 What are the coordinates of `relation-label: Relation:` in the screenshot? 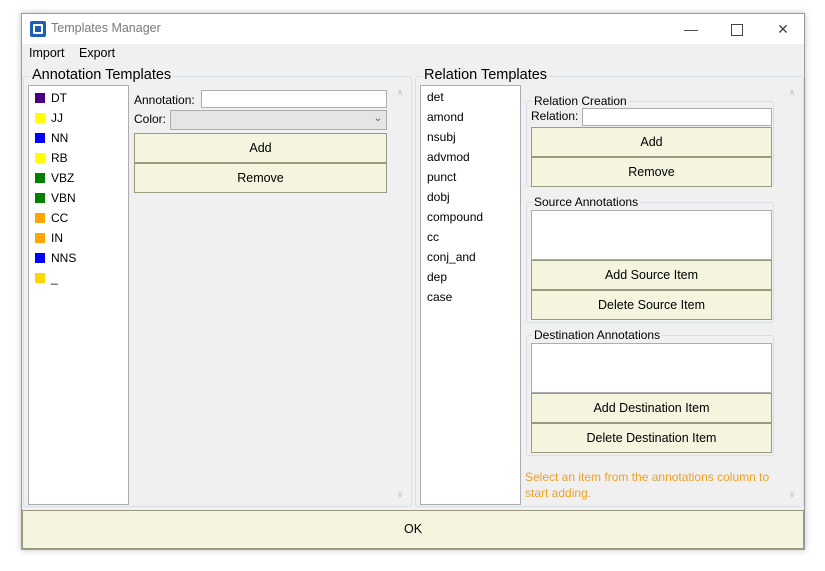 It's located at (555, 116).